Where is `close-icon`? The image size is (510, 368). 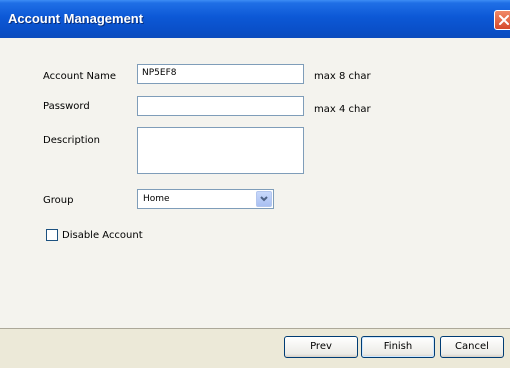
close-icon is located at coordinates (504, 20).